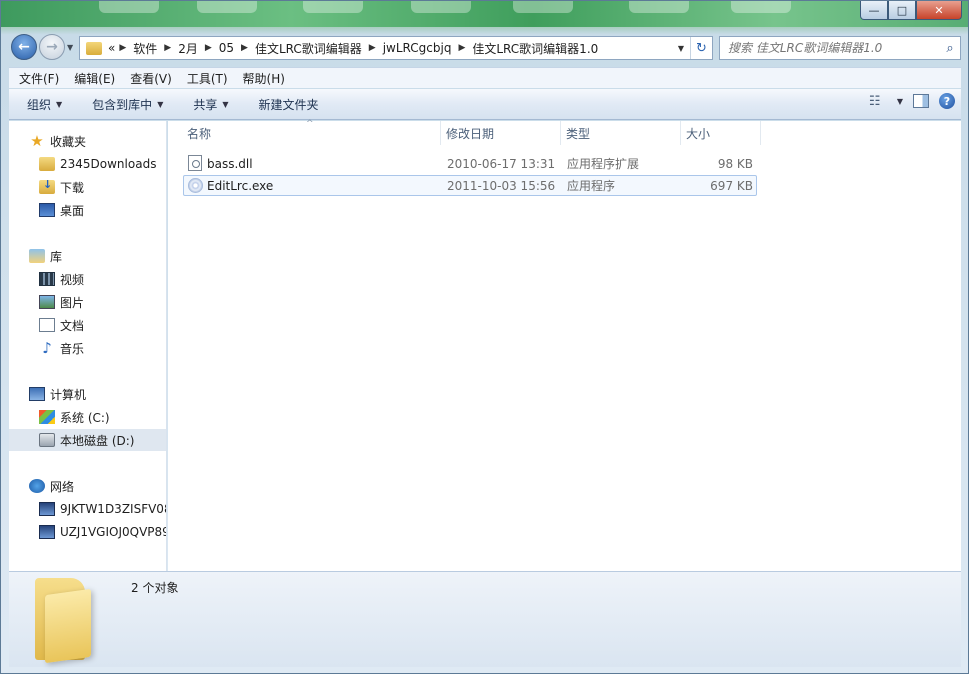 The width and height of the screenshot is (969, 674). Describe the element at coordinates (145, 48) in the screenshot. I see `breadcrumb-item: 软件` at that location.